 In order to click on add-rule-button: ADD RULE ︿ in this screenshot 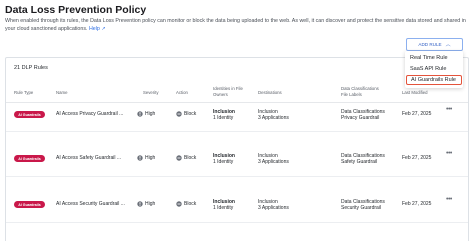, I will do `click(434, 44)`.